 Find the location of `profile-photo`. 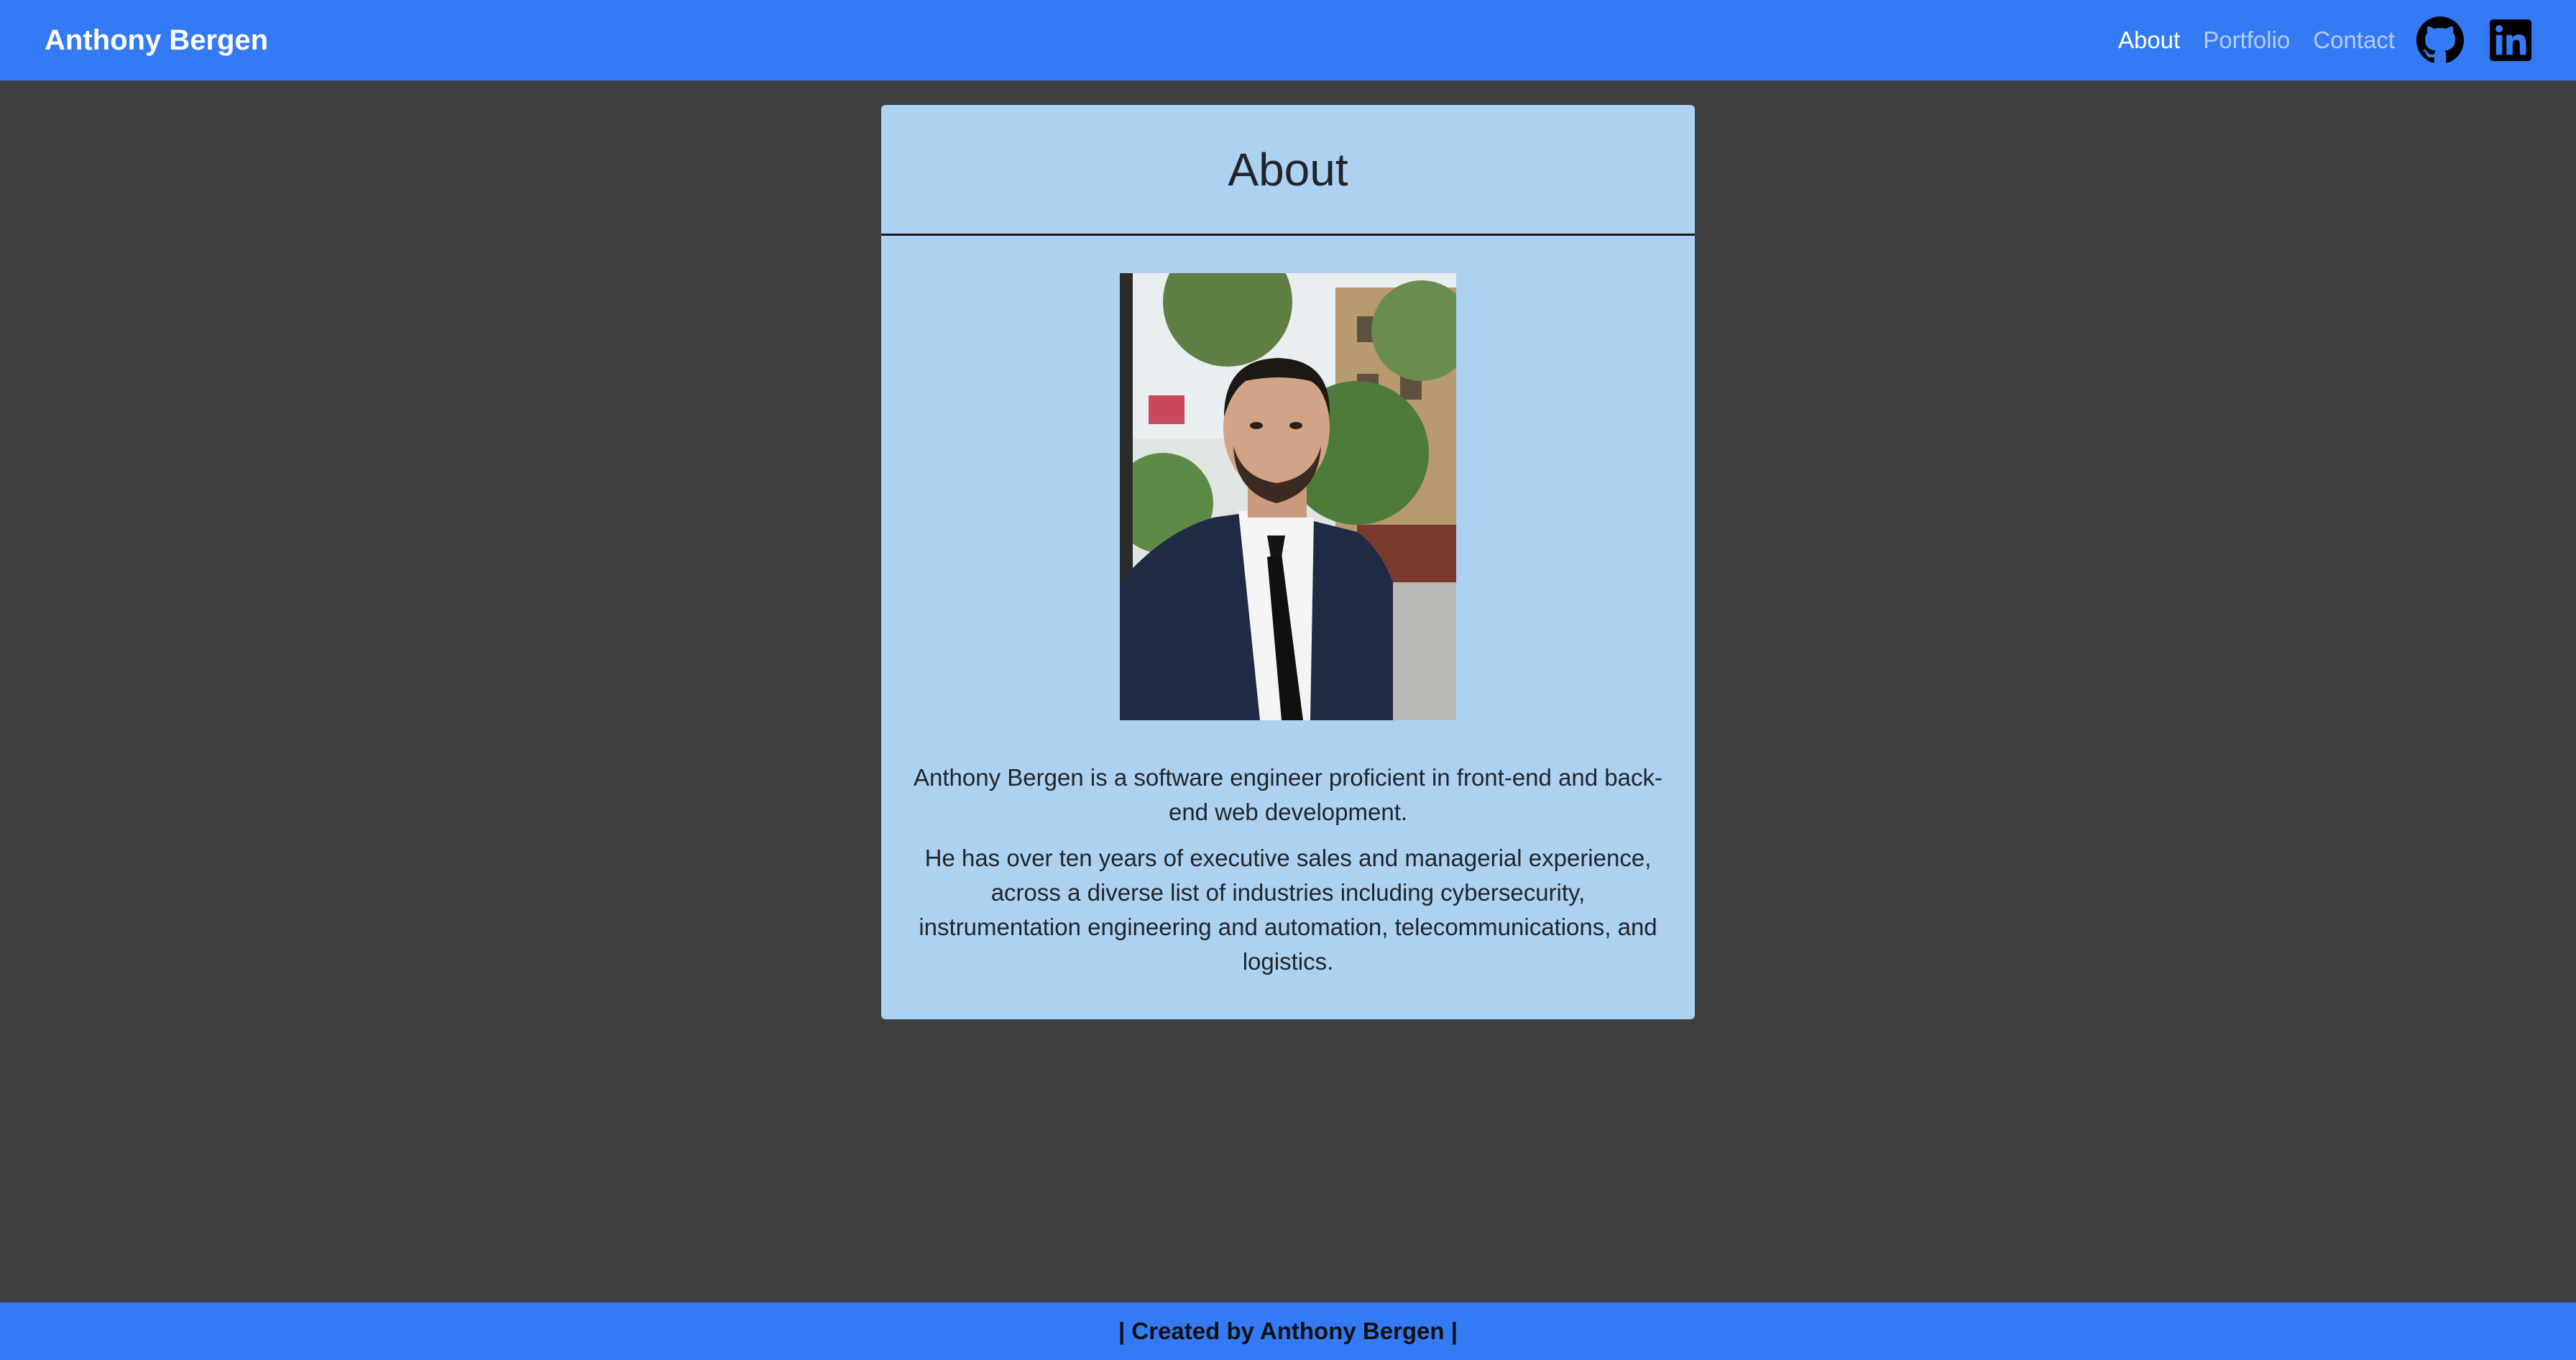

profile-photo is located at coordinates (1288, 497).